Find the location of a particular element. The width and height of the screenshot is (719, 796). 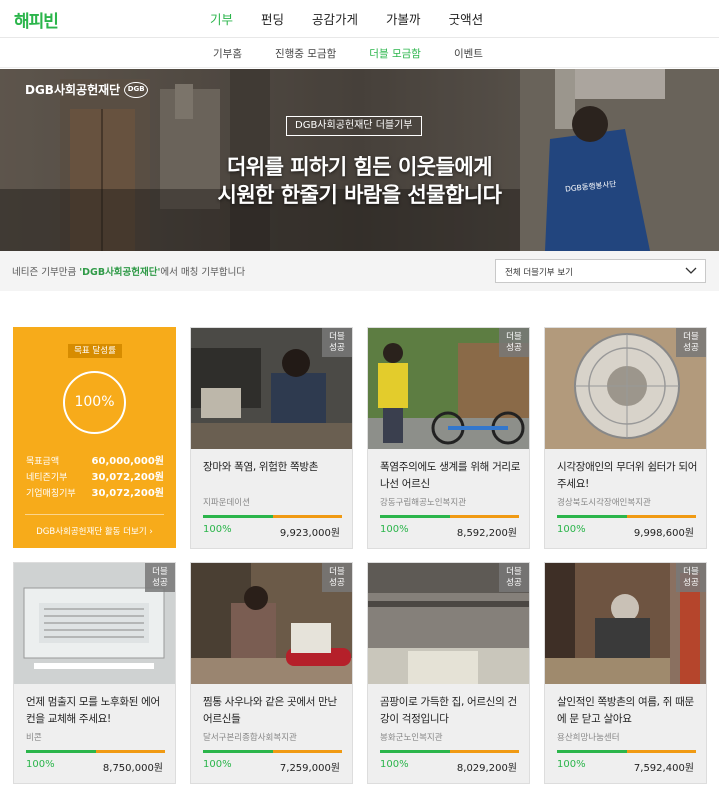

campaign-title: 폭염주의에도 생계를 위해 거리로 나선 어르신 is located at coordinates (451, 476).